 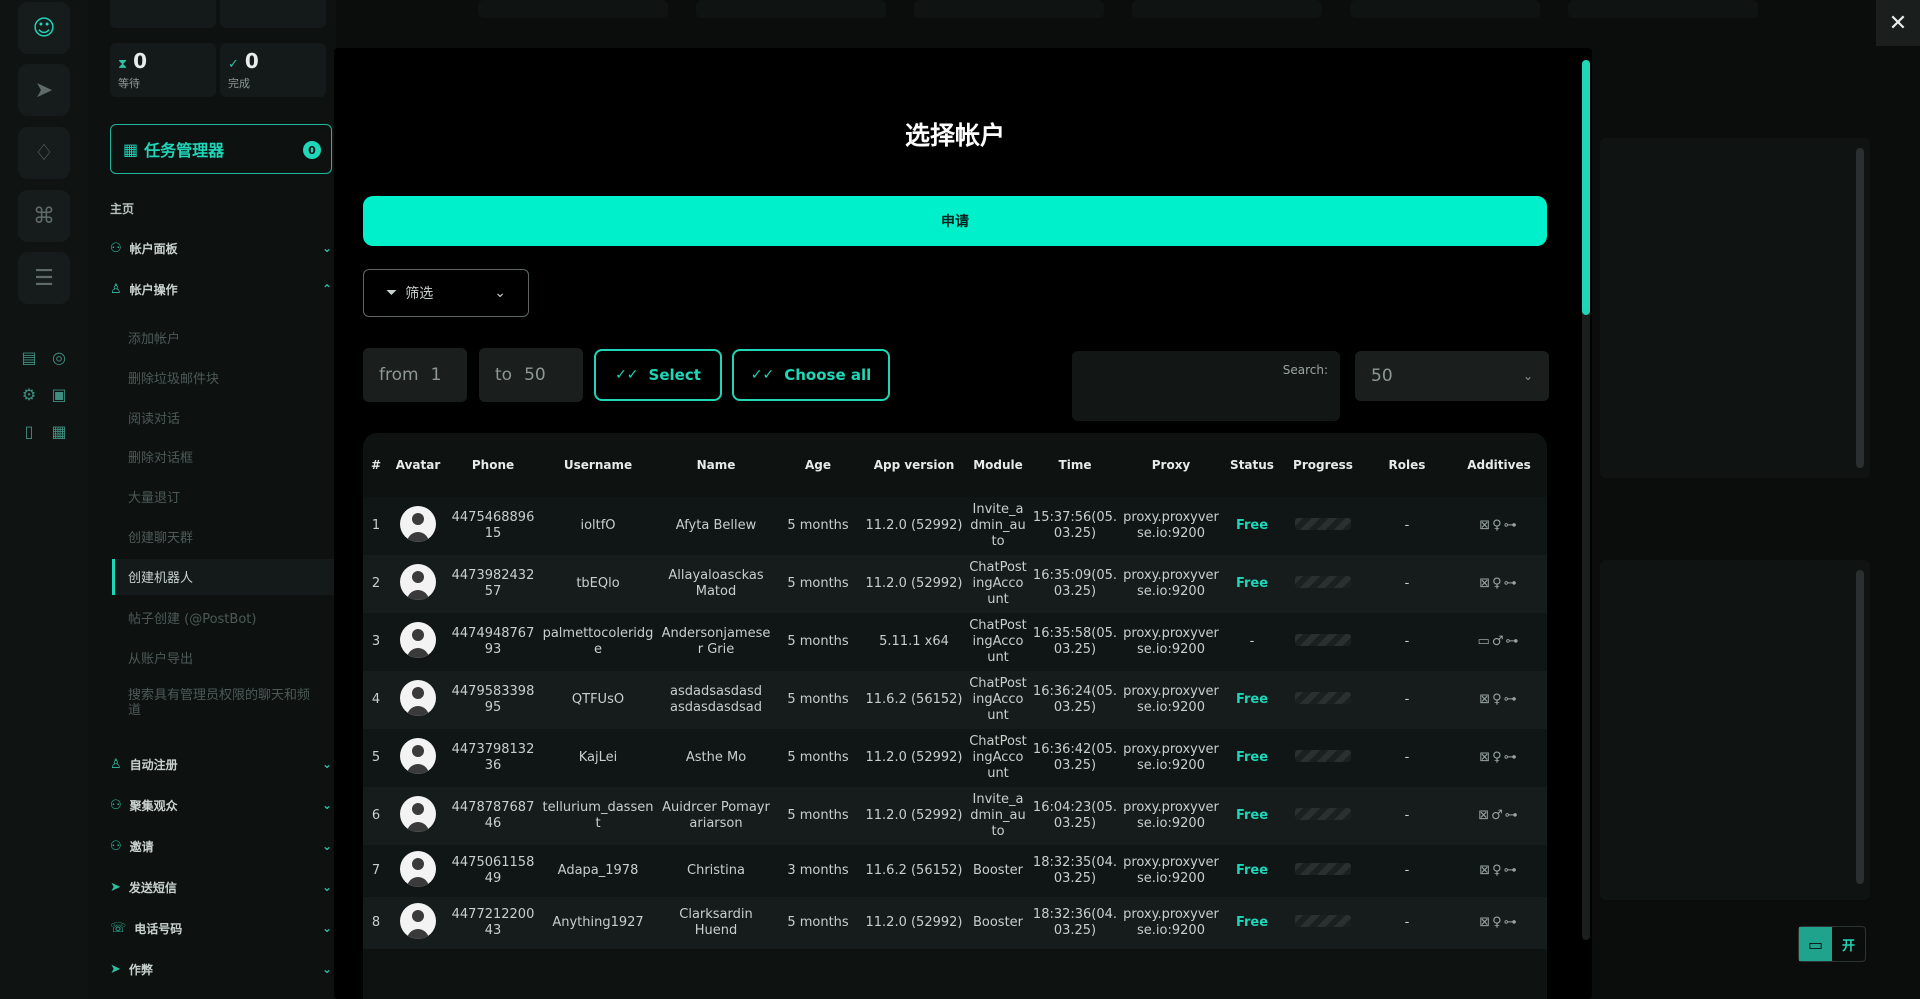 I want to click on modal-scrollbar-thumb, so click(x=1586, y=187).